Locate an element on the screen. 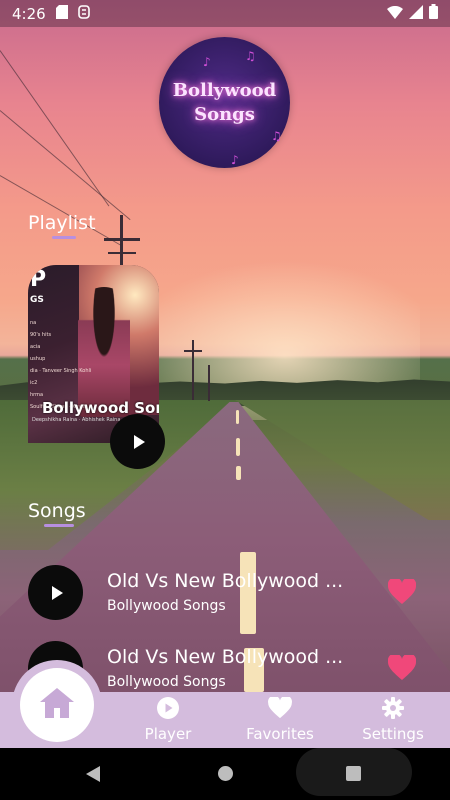 Image resolution: width=450 pixels, height=800 pixels. card-track-line: na is located at coordinates (33, 323).